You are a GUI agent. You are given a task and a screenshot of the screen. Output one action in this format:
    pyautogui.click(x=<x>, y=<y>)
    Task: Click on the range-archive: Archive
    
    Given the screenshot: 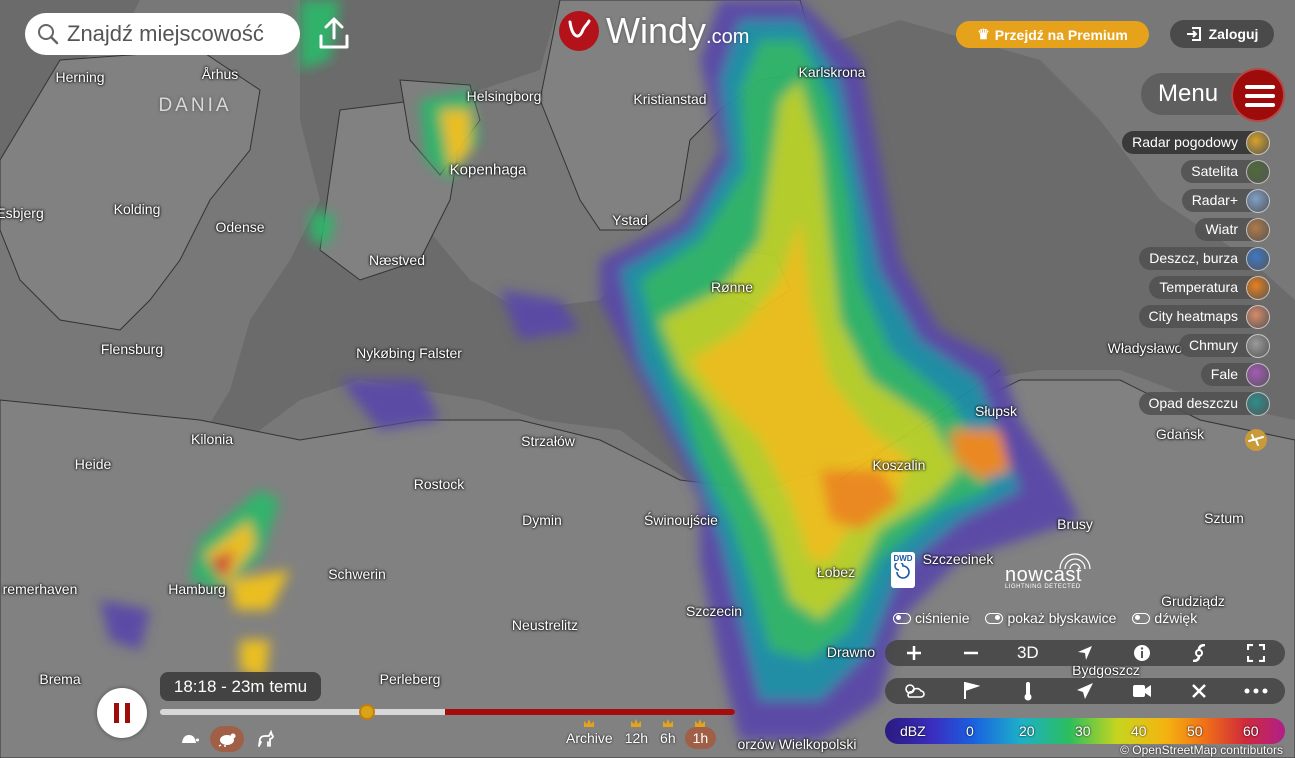 What is the action you would take?
    pyautogui.click(x=589, y=734)
    